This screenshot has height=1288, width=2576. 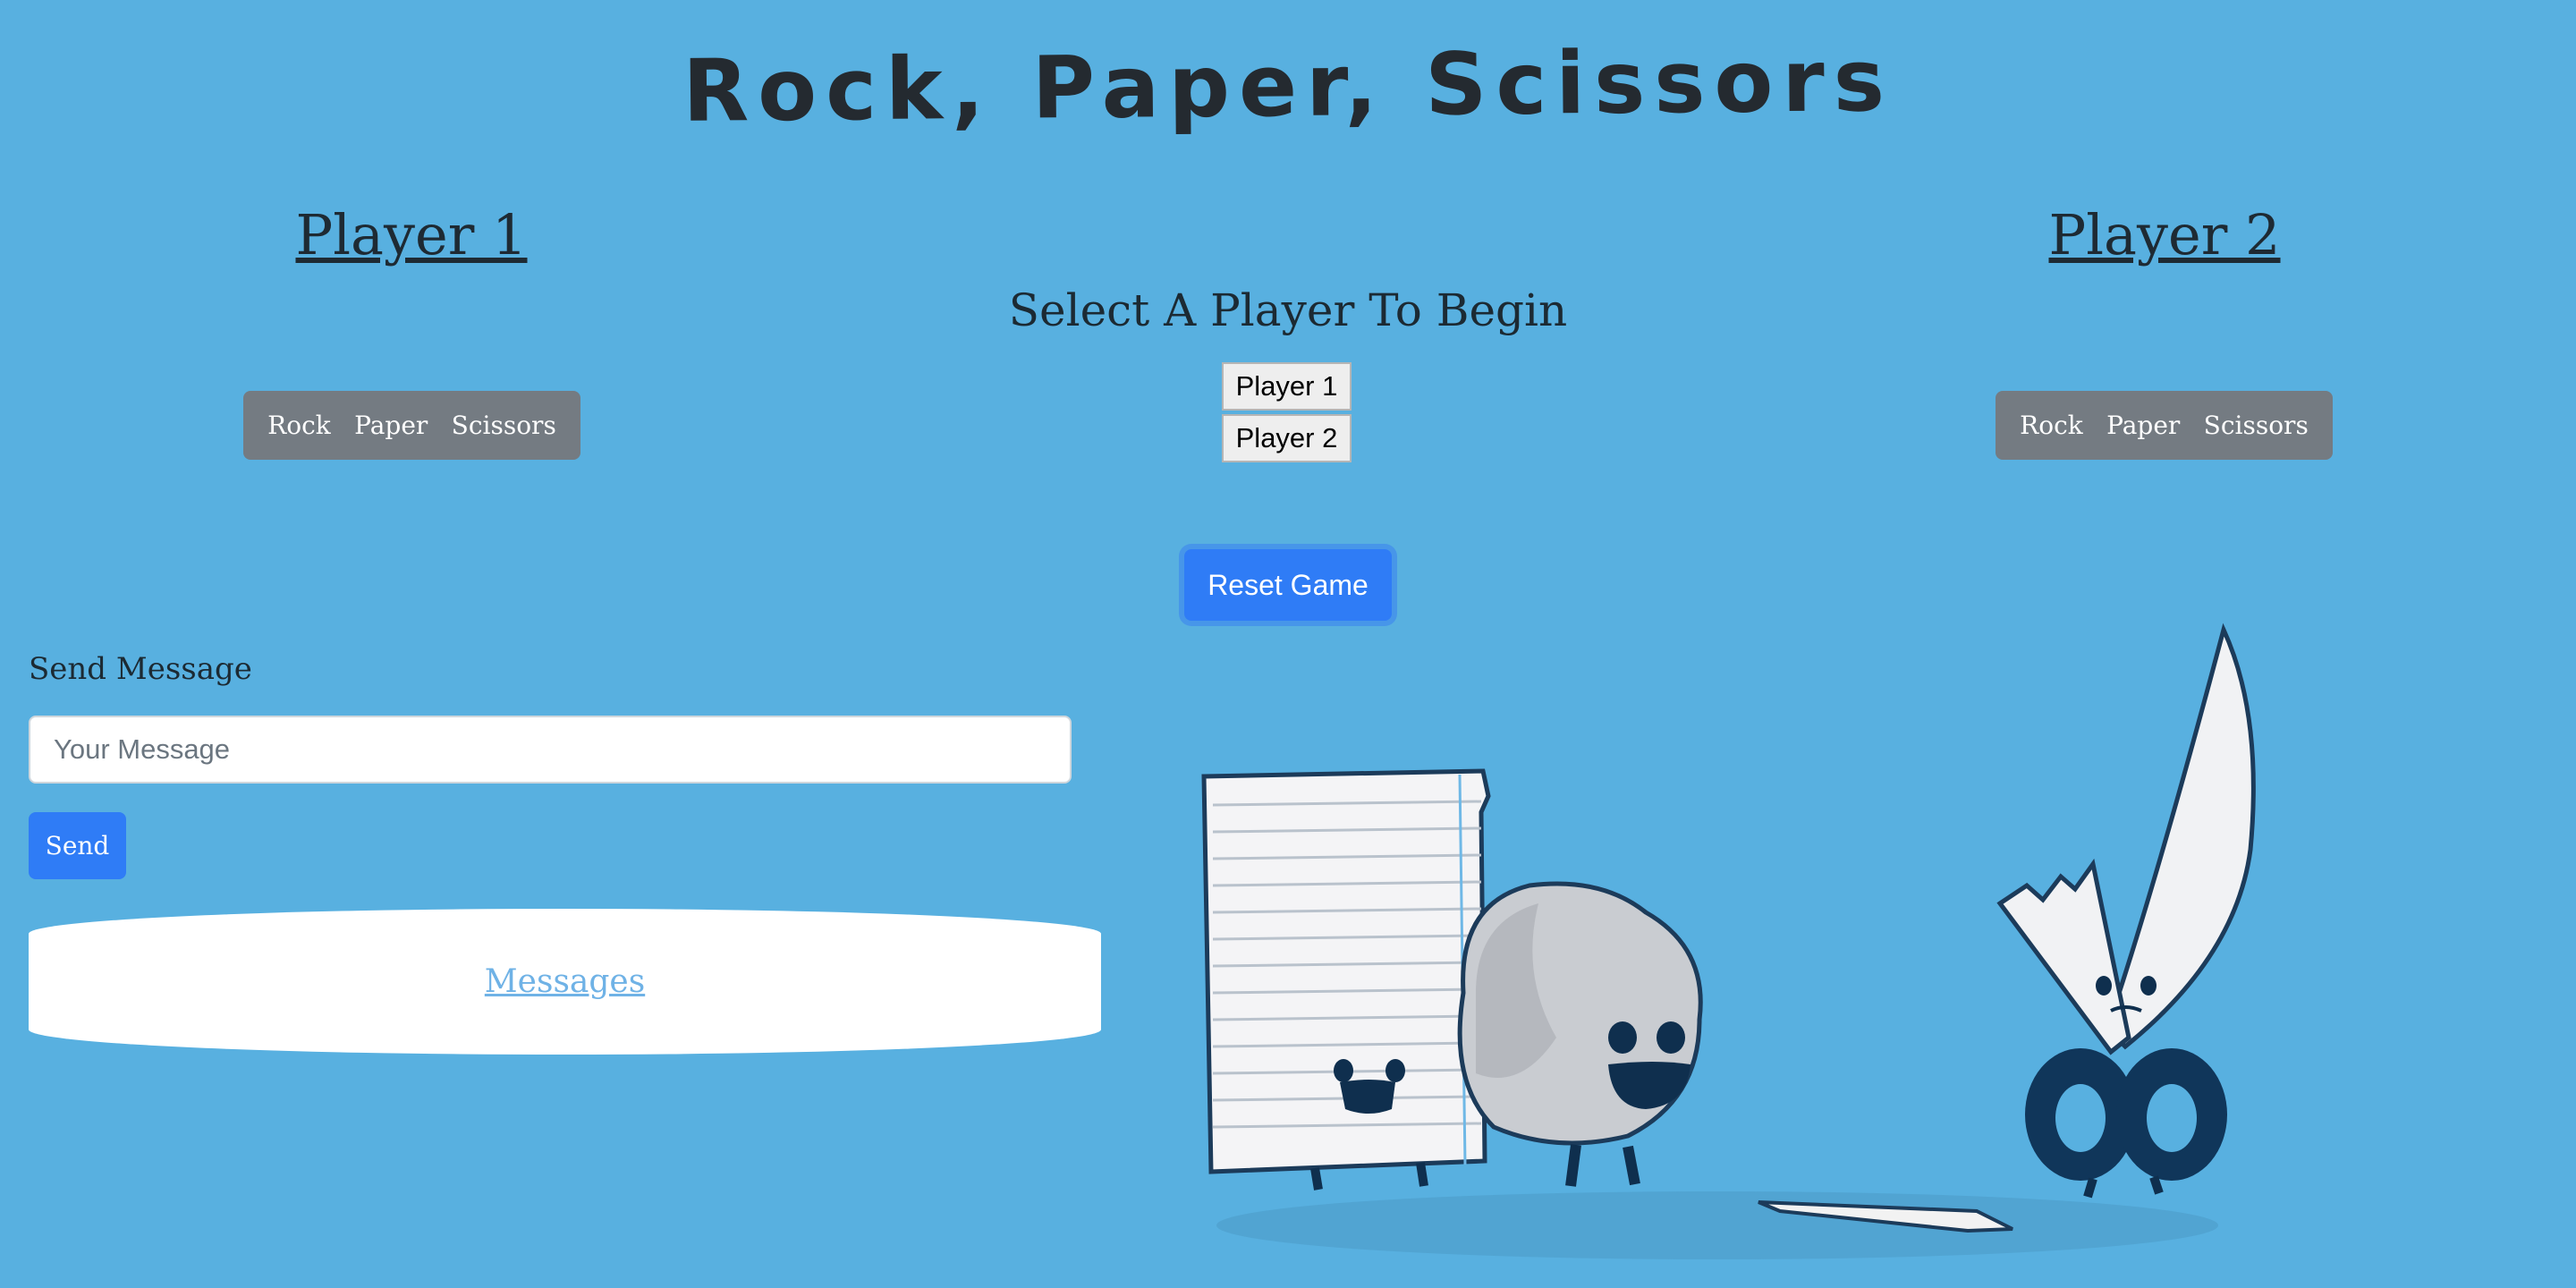 What do you see at coordinates (1580, 1034) in the screenshot?
I see `rock-character-icon` at bounding box center [1580, 1034].